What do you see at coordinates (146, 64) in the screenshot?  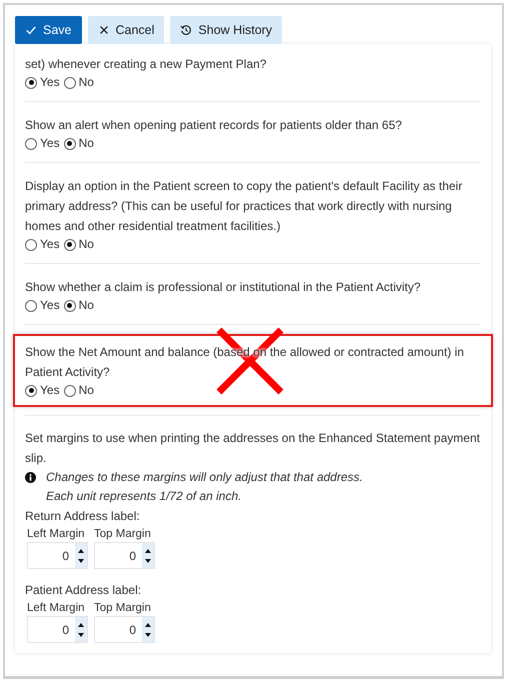 I see `setting-question: set) whenever creating a new Payment Plan?` at bounding box center [146, 64].